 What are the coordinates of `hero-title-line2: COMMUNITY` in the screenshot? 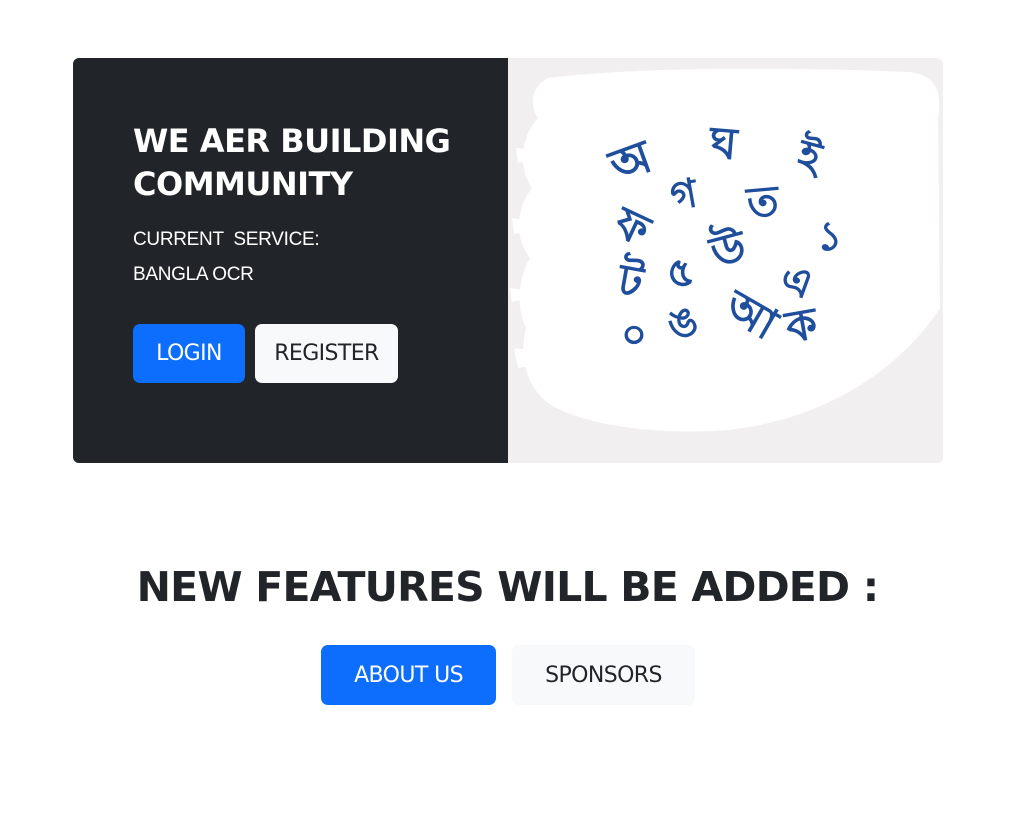 It's located at (243, 184).